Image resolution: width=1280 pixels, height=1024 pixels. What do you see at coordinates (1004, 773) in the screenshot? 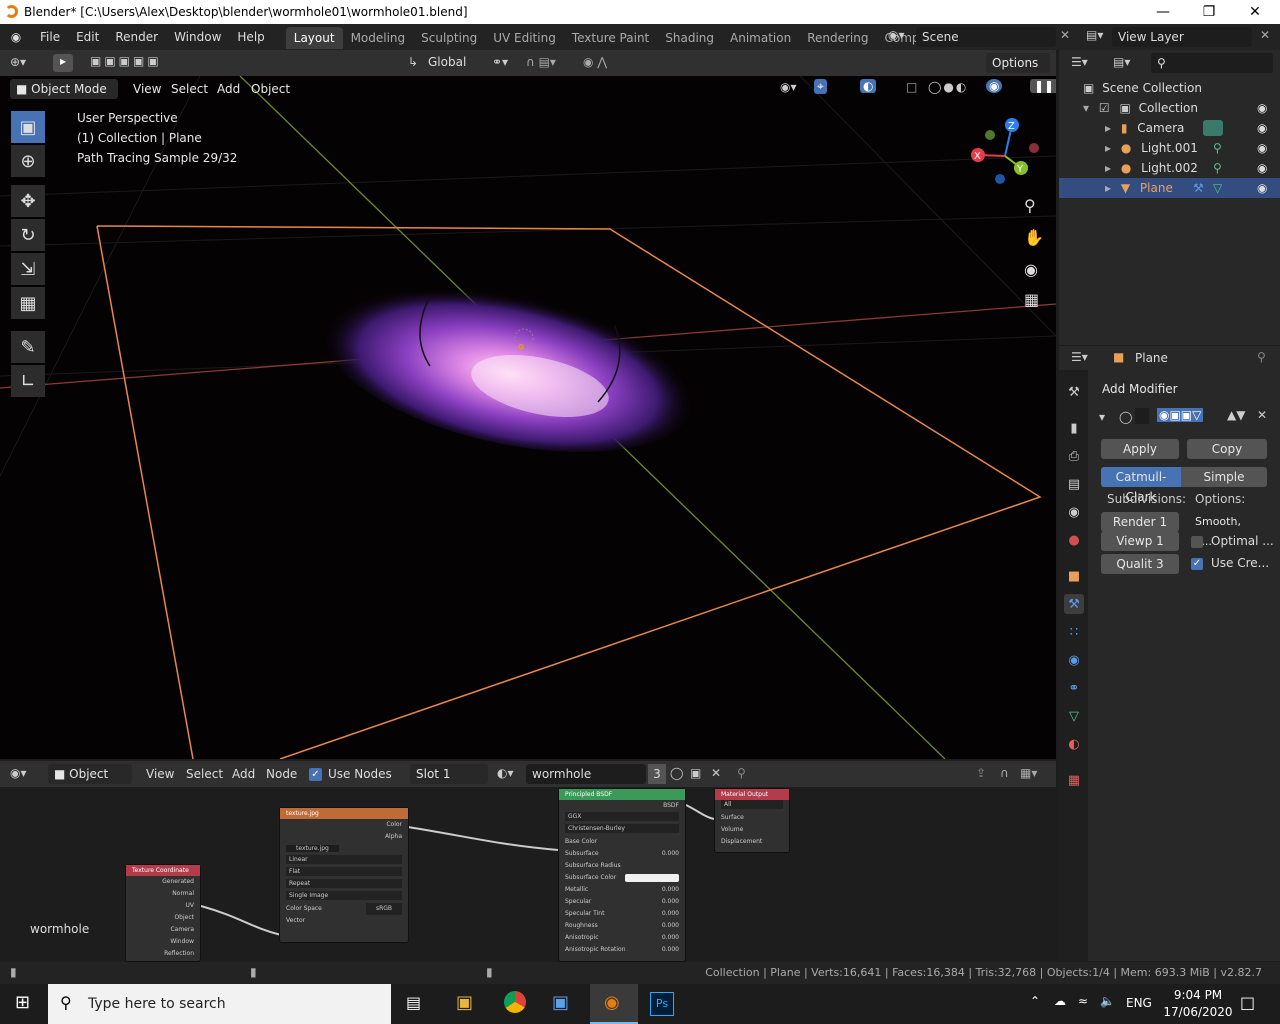
I see `snap-icon: ∩` at bounding box center [1004, 773].